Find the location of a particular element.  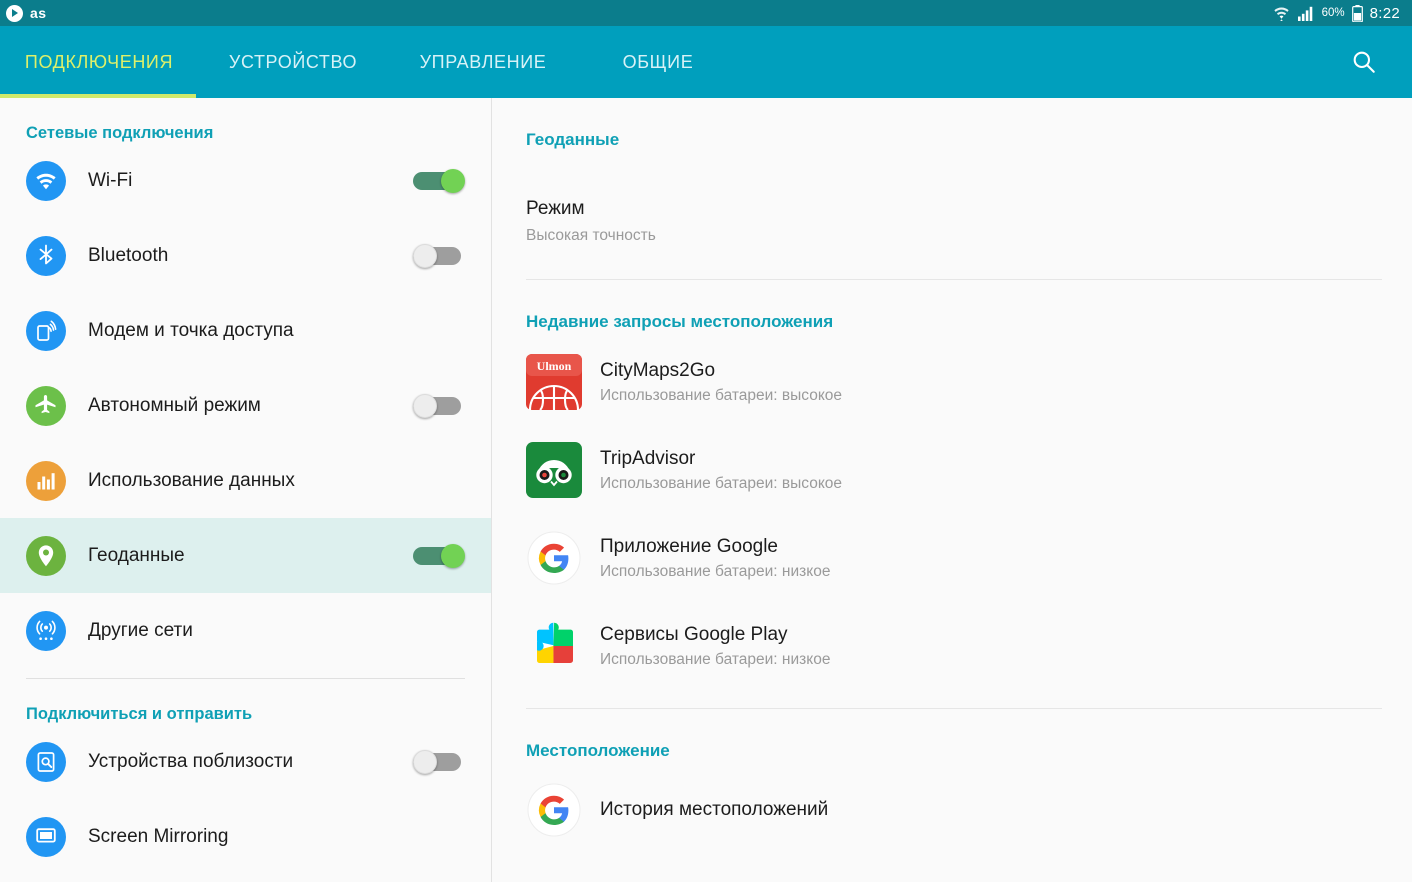

app-name: CityMaps2Go is located at coordinates (658, 370).